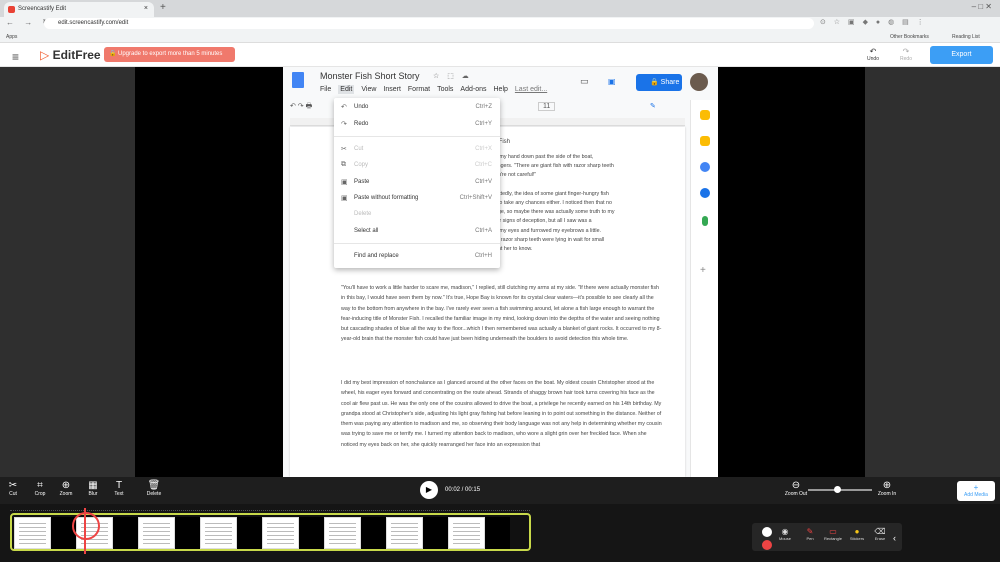  Describe the element at coordinates (483, 149) in the screenshot. I see `edit-menu-item-shortcut: Ctrl+X` at that location.